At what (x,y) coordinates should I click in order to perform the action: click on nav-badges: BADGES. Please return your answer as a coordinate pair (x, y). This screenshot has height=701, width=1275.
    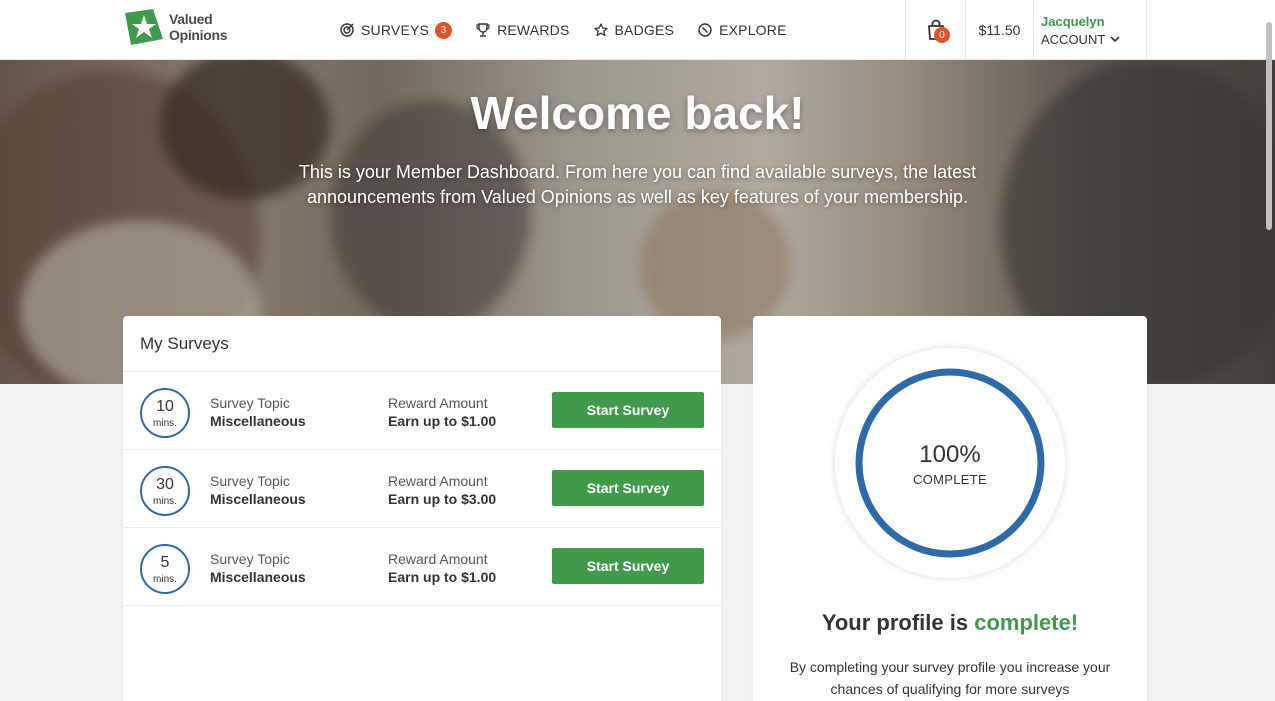
    Looking at the image, I should click on (634, 30).